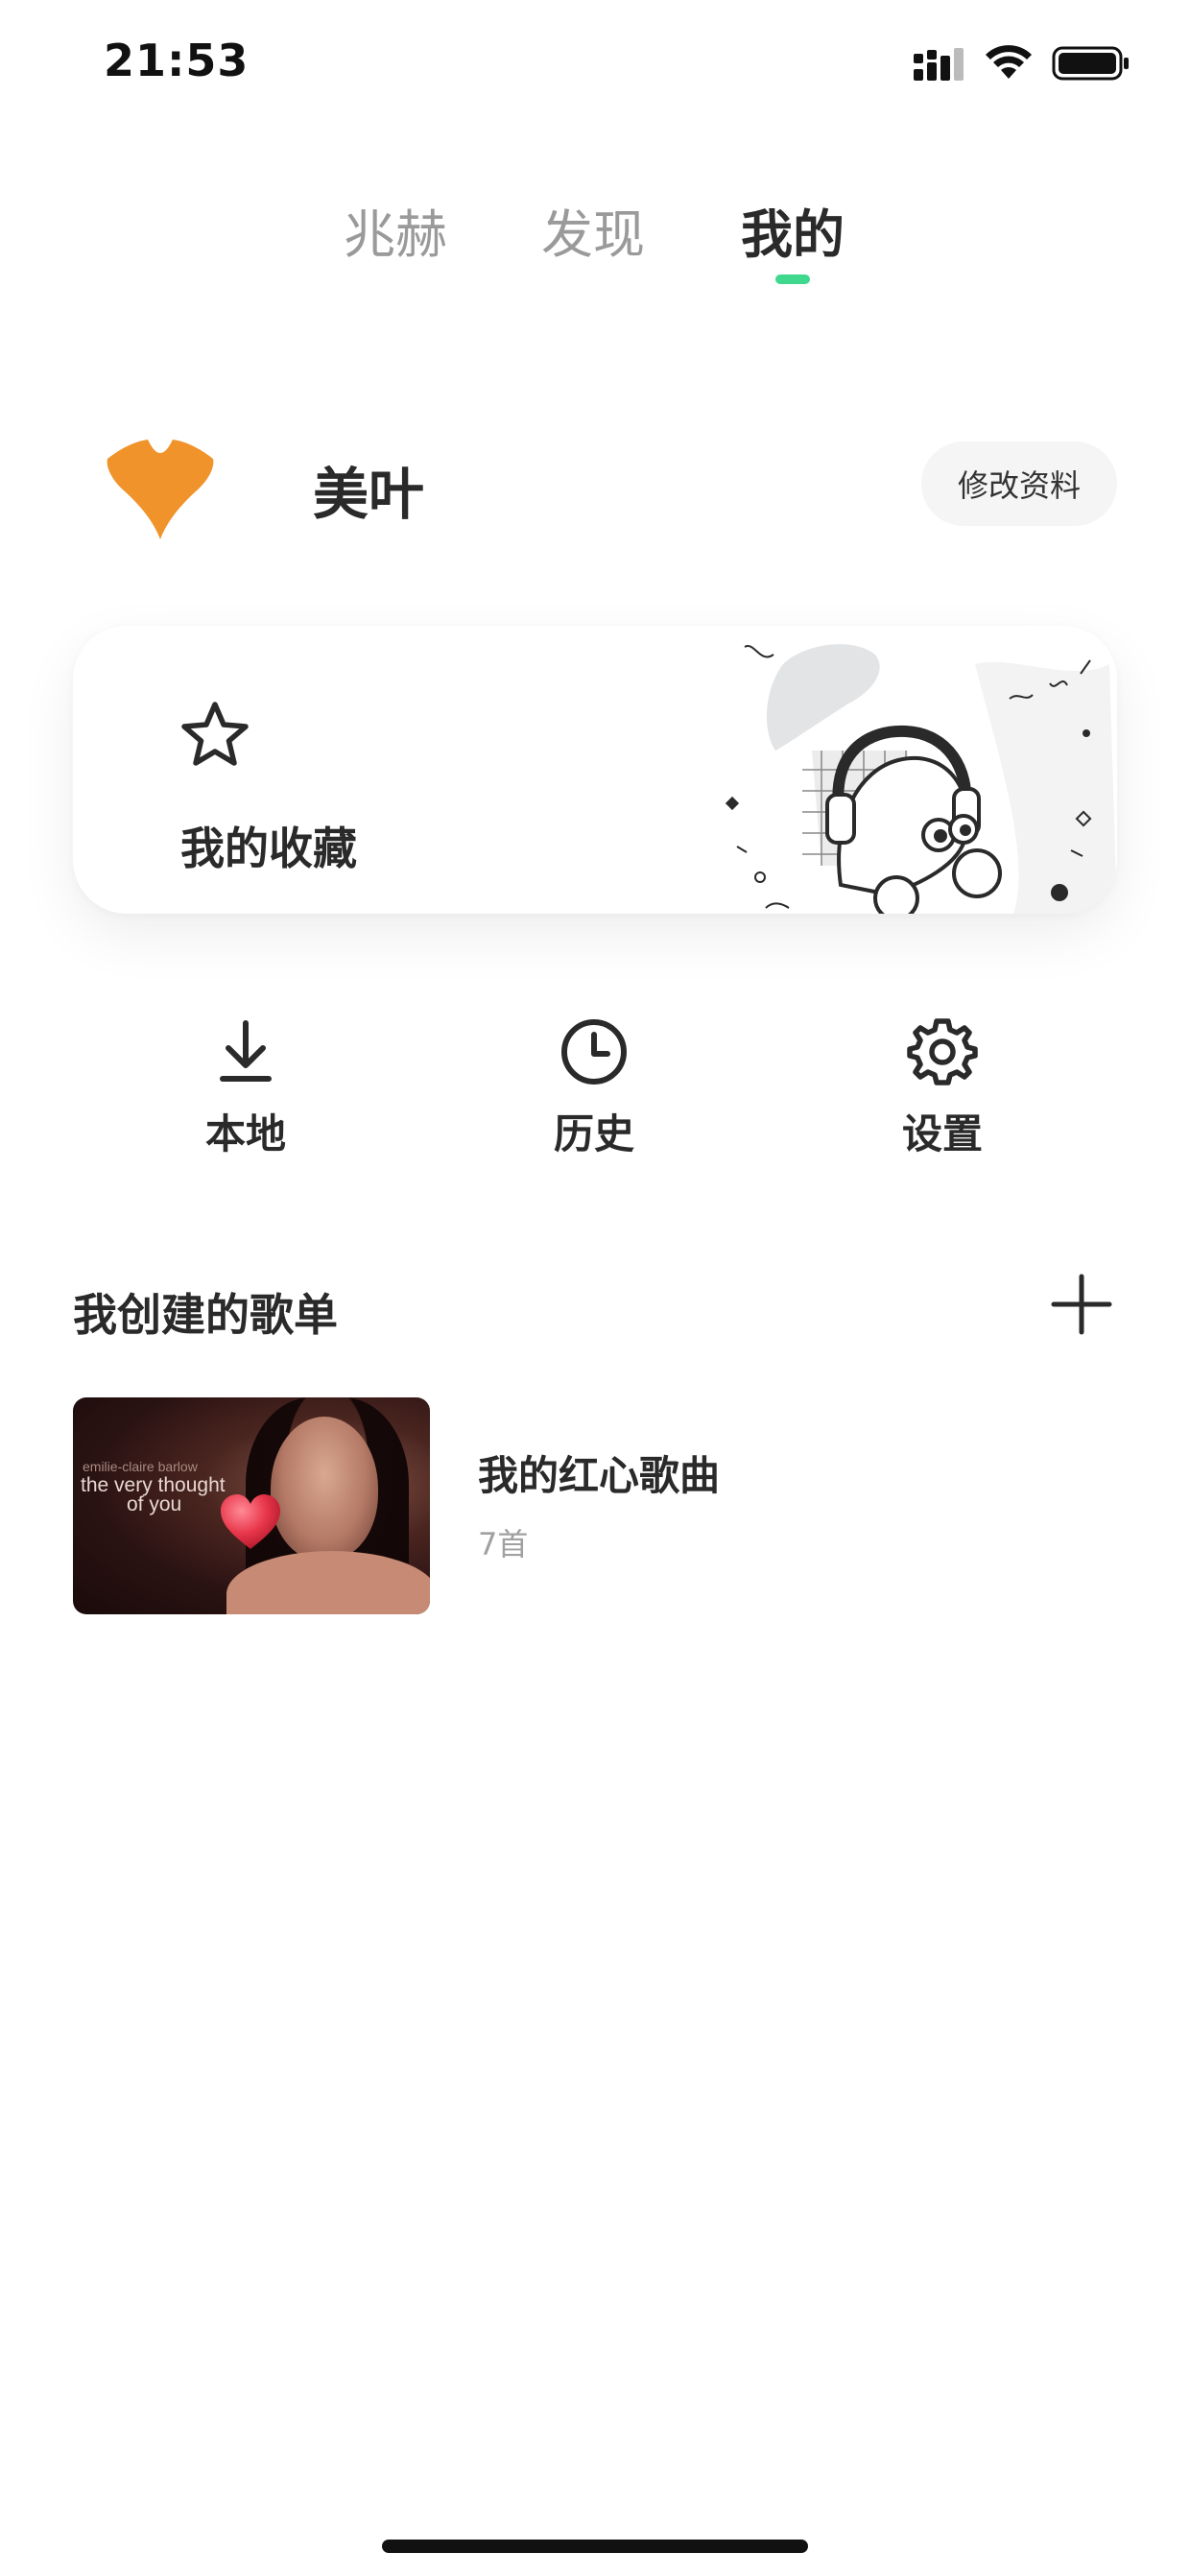 This screenshot has height=2576, width=1190. What do you see at coordinates (939, 64) in the screenshot?
I see `cellular-signal-icon` at bounding box center [939, 64].